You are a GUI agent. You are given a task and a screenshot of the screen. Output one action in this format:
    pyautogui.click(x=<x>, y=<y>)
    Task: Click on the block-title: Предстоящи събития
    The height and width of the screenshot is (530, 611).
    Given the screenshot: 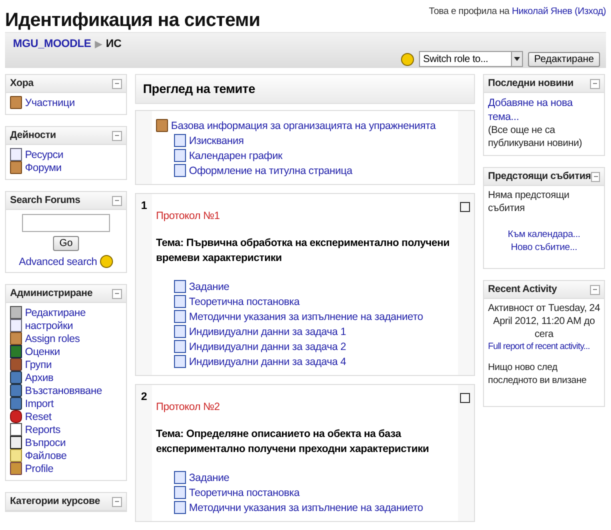 What is the action you would take?
    pyautogui.click(x=539, y=176)
    